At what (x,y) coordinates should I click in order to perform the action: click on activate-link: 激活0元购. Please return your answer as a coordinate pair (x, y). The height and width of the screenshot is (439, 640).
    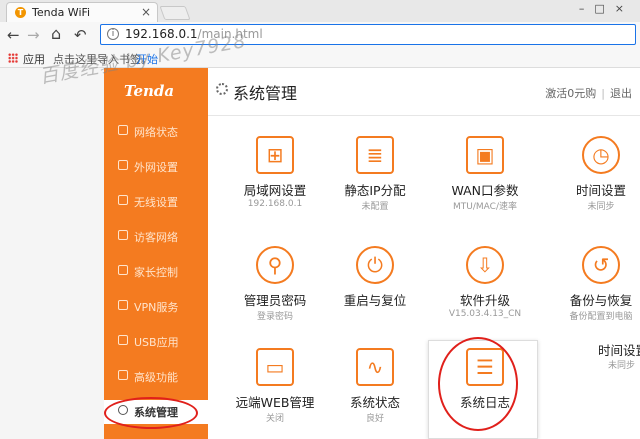
    Looking at the image, I should click on (570, 93).